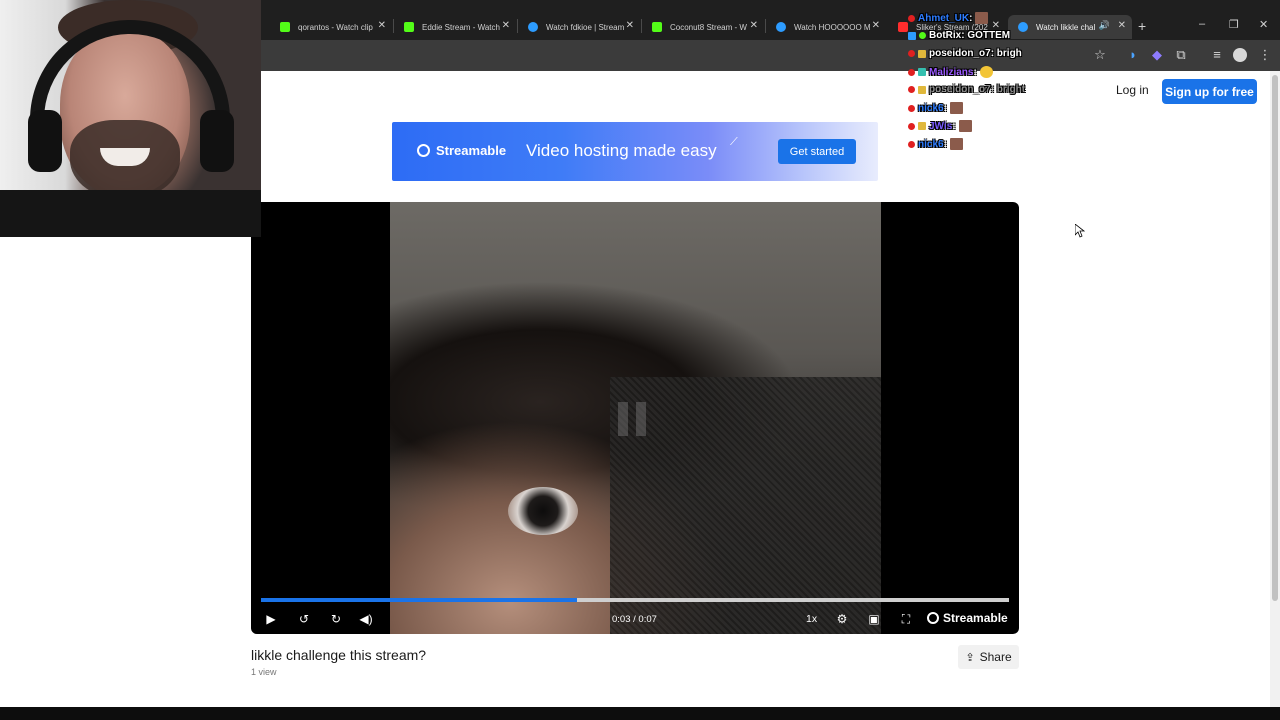 Image resolution: width=1280 pixels, height=720 pixels. I want to click on headset-left-cup, so click(45, 141).